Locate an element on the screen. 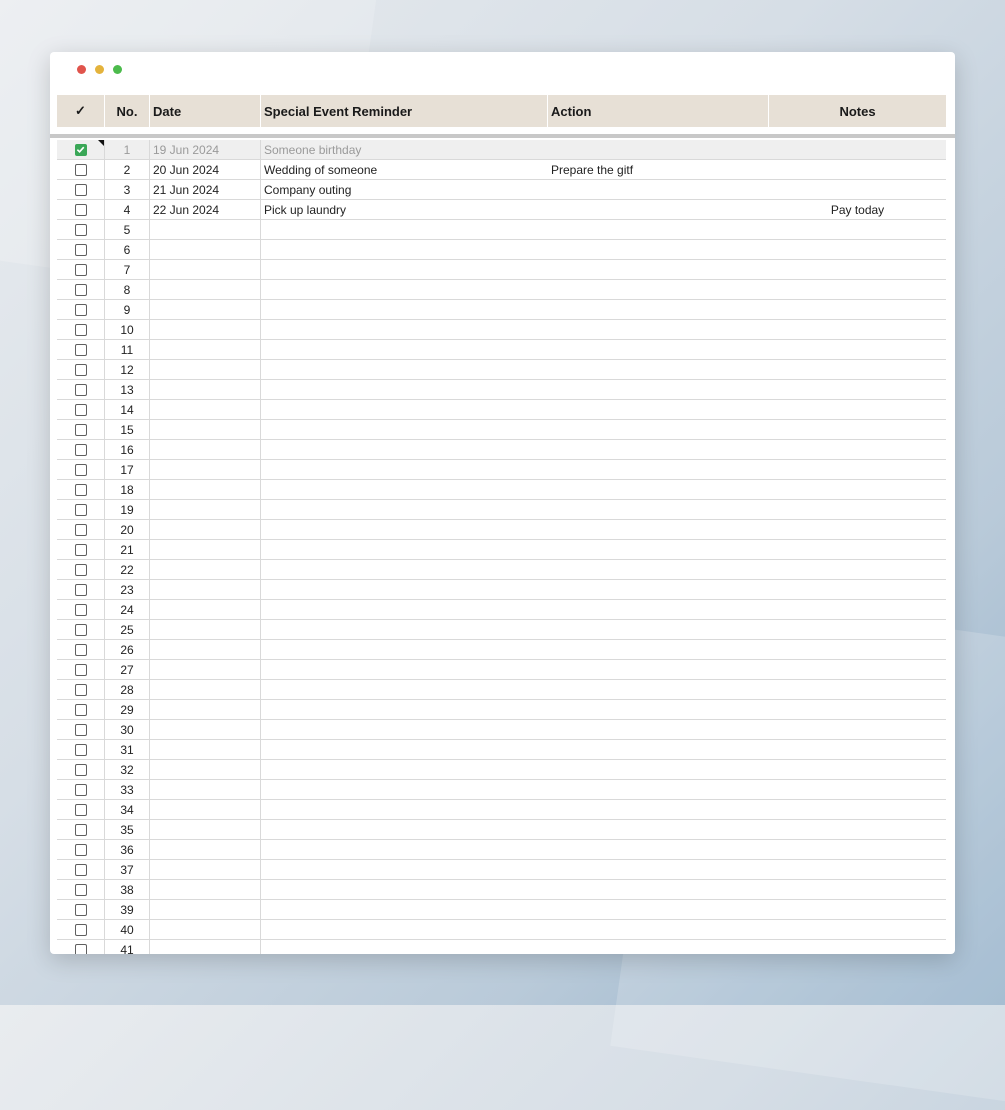  row-number: 28 is located at coordinates (127, 689).